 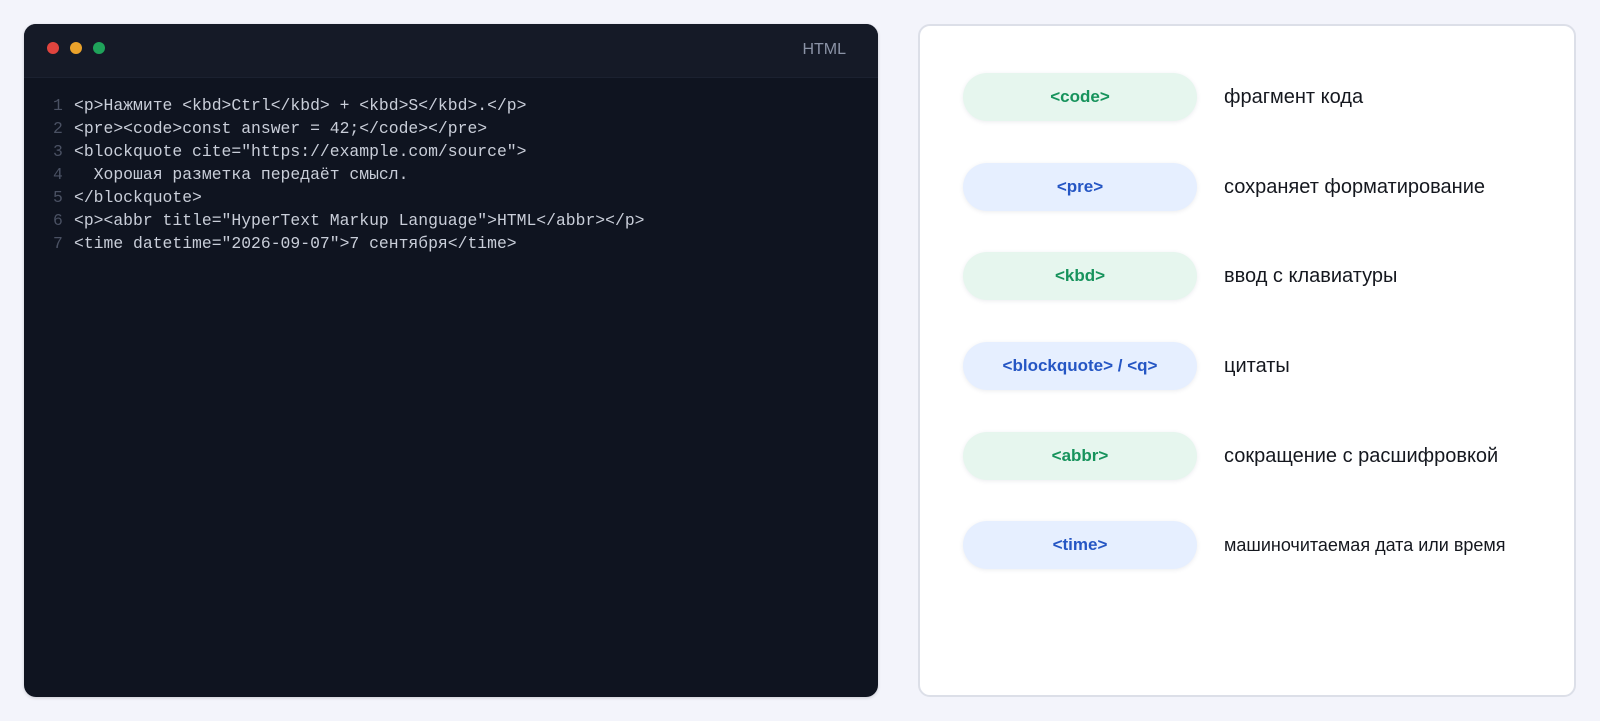 What do you see at coordinates (76, 48) in the screenshot?
I see `minimize-window-dot-icon` at bounding box center [76, 48].